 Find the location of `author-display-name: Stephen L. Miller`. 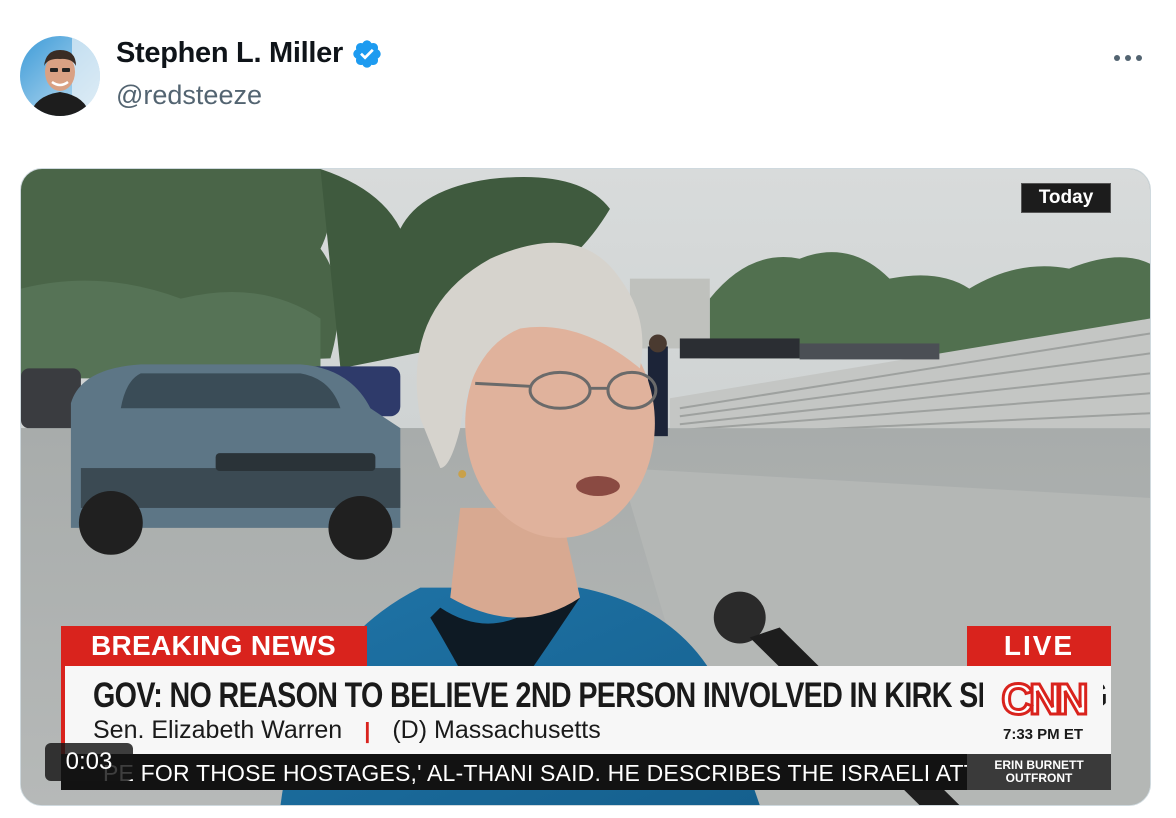

author-display-name: Stephen L. Miller is located at coordinates (229, 53).